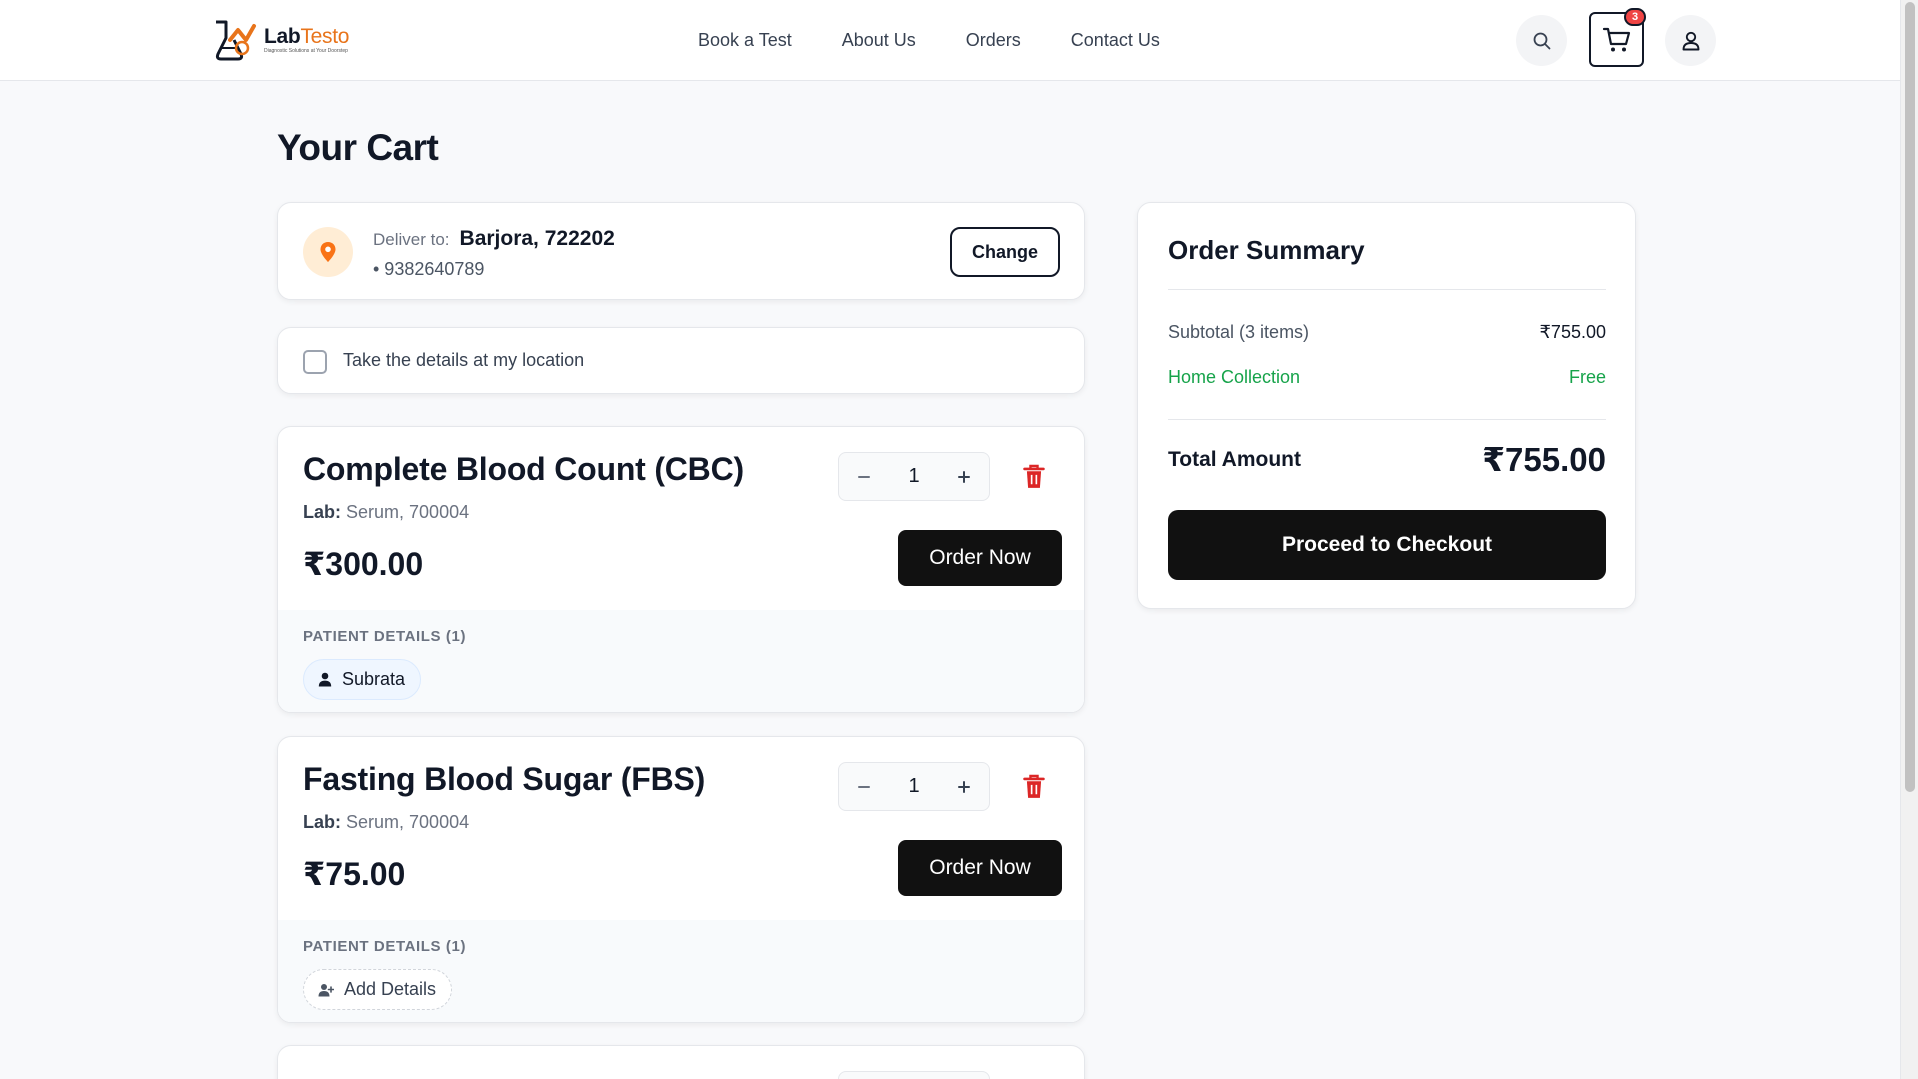  What do you see at coordinates (326, 989) in the screenshot?
I see `user-plus-icon` at bounding box center [326, 989].